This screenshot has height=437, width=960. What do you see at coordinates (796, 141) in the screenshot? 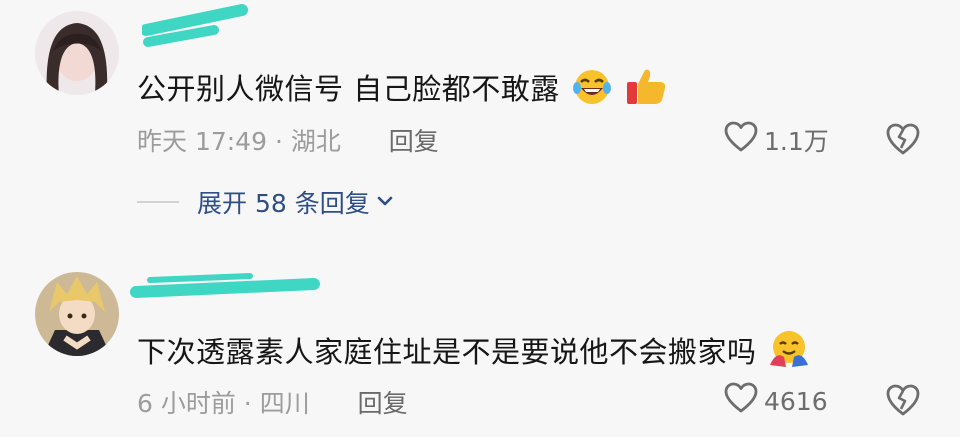
I see `like-count: 1.1万` at bounding box center [796, 141].